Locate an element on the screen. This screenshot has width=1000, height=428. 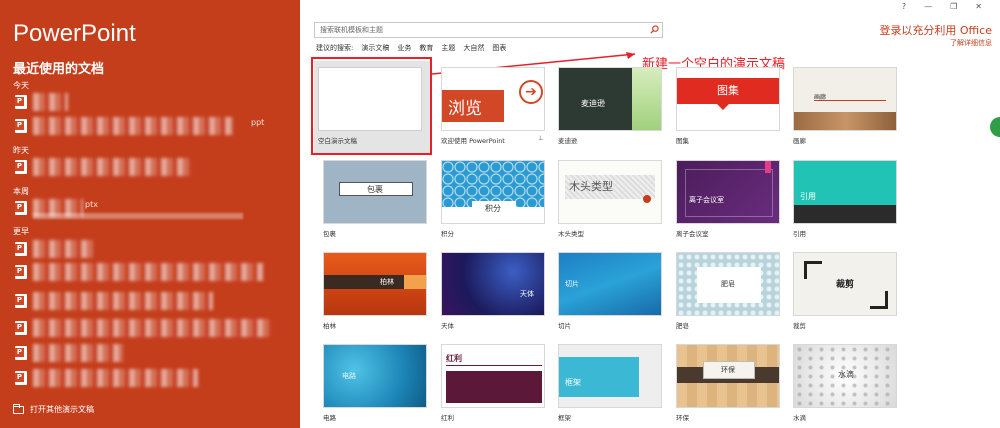
minimize-icon: — is located at coordinates (928, 6).